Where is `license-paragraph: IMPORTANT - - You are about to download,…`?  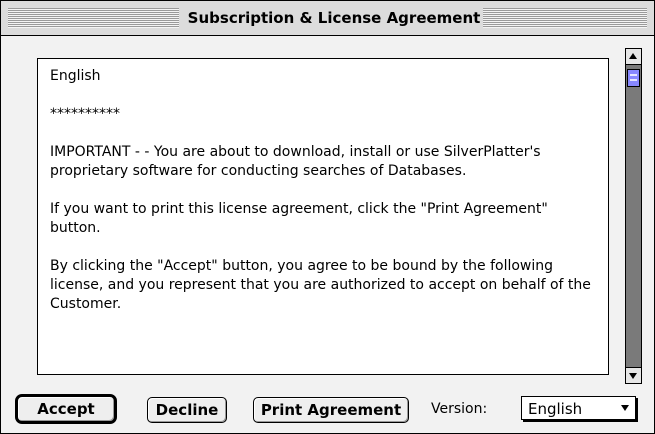 license-paragraph: IMPORTANT - - You are about to download,… is located at coordinates (295, 161).